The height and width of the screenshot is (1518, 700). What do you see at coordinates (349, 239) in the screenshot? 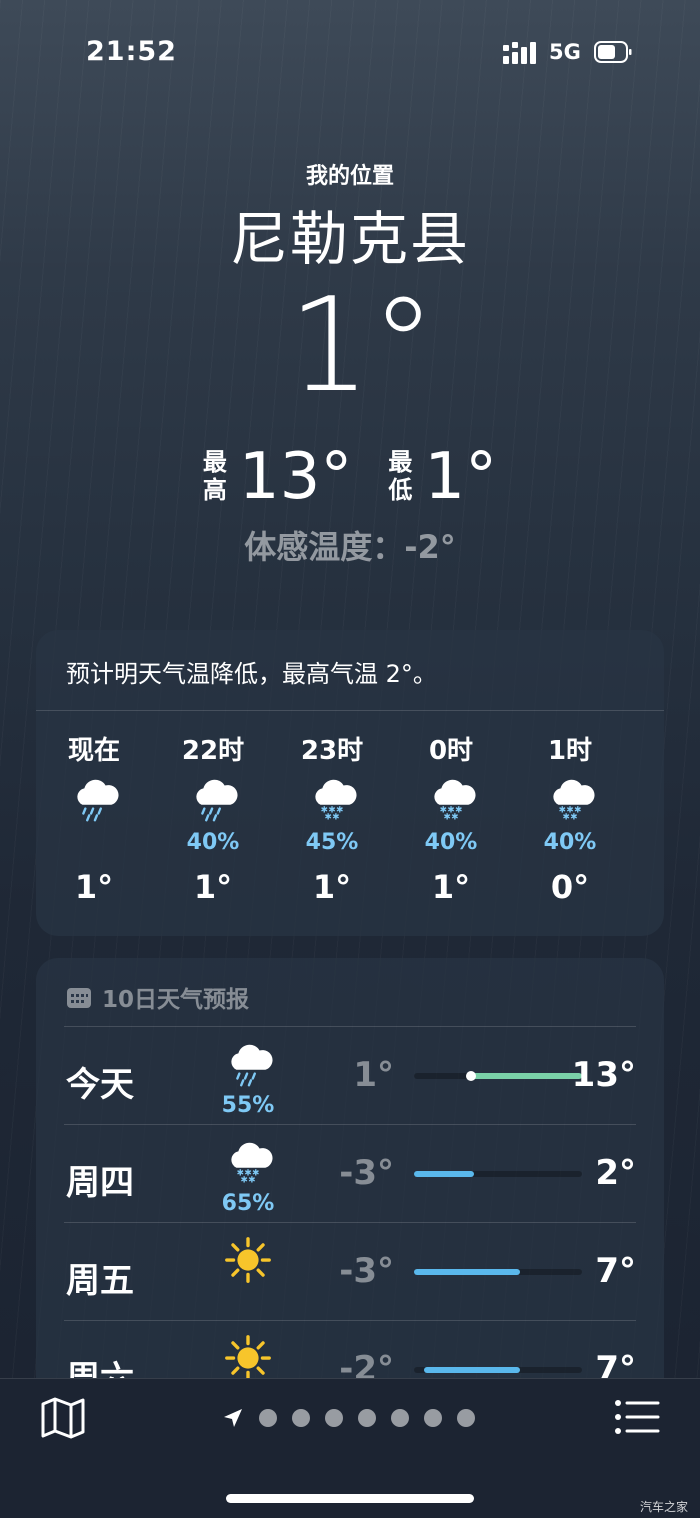
I see `city-name: 尼勒克县` at bounding box center [349, 239].